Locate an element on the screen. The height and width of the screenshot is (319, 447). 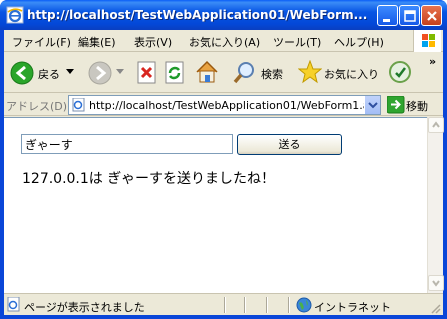
security-zone: イントラネット is located at coordinates (352, 307).